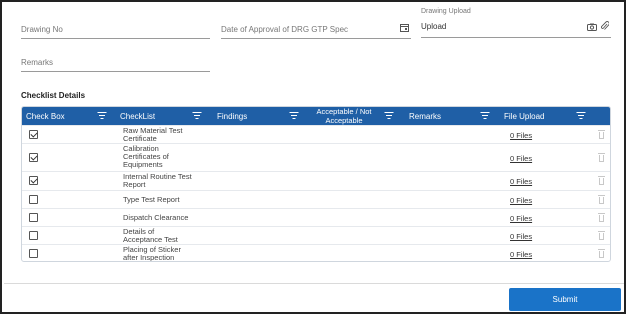 The image size is (626, 314). Describe the element at coordinates (150, 235) in the screenshot. I see `checklist-item: Details of Acceptance Test` at that location.